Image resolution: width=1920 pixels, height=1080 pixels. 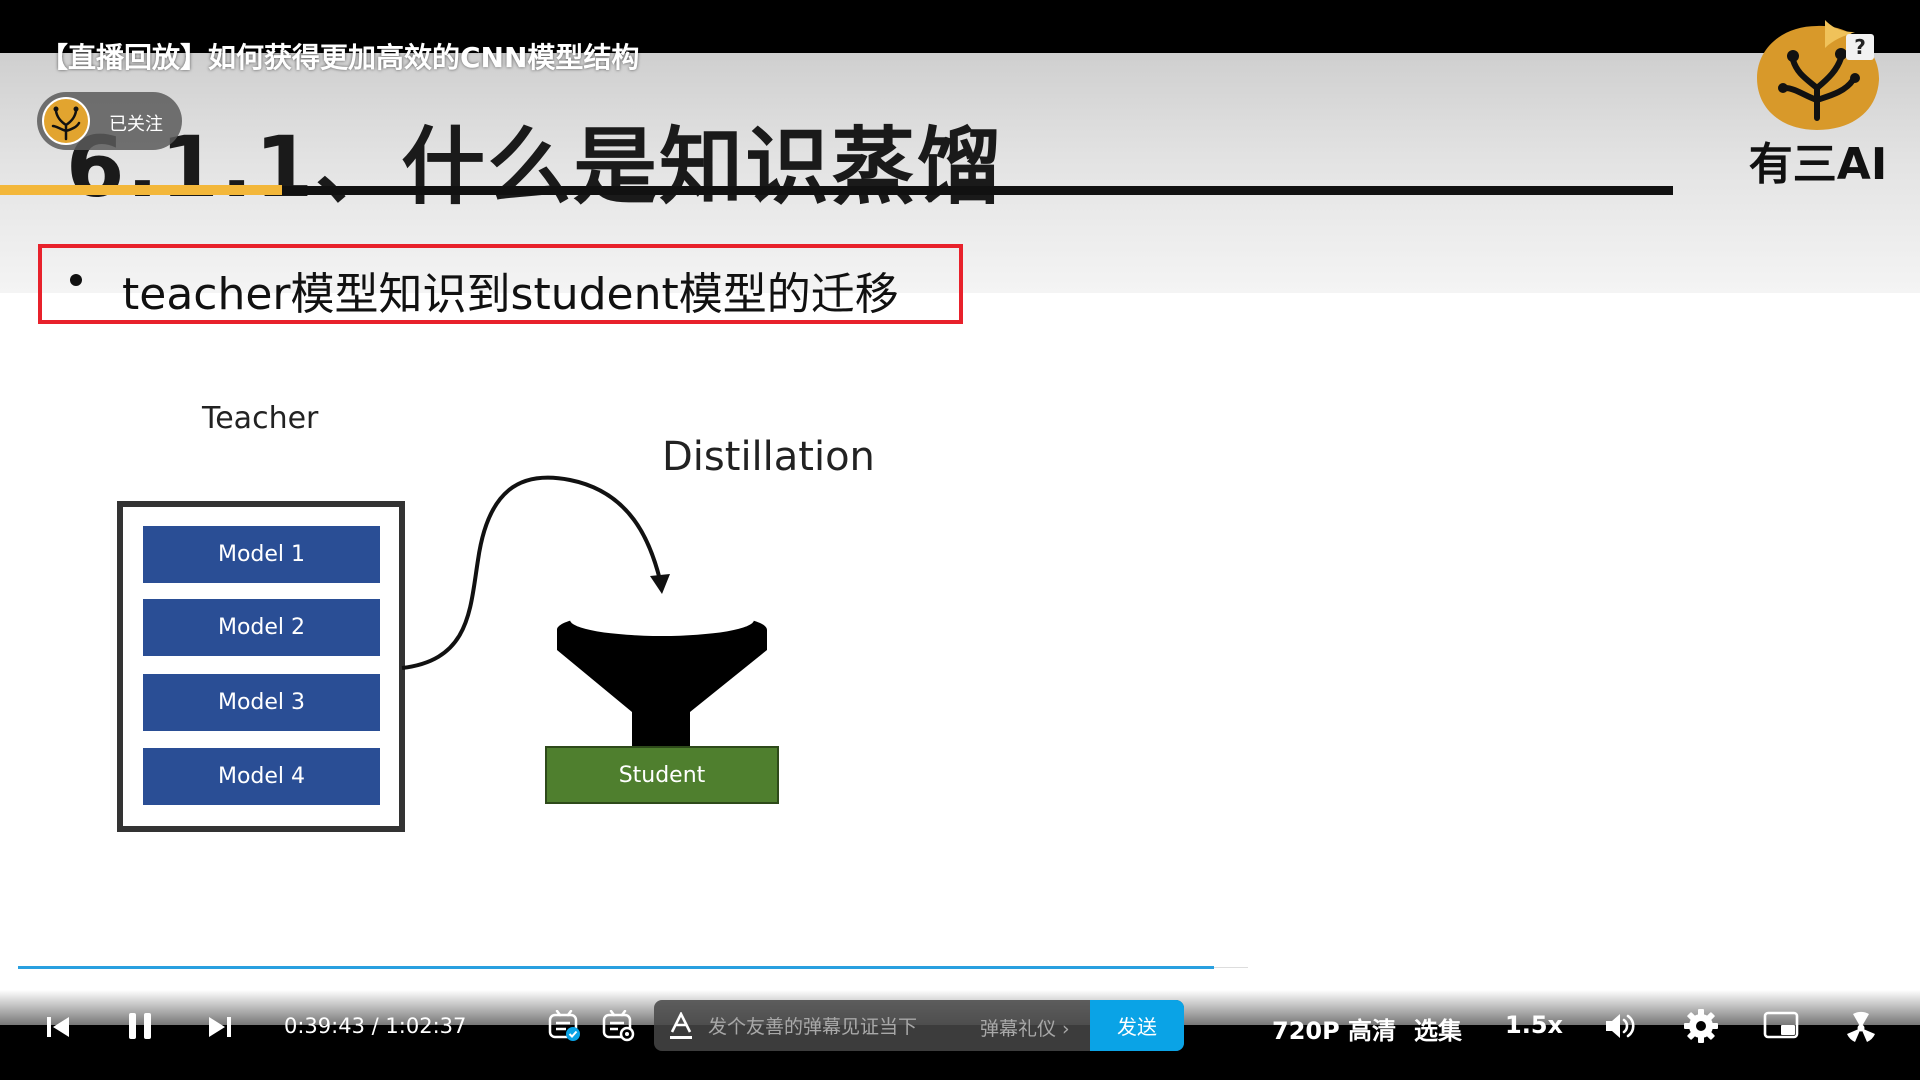 I want to click on episodes-button: 选集, so click(x=1438, y=1028).